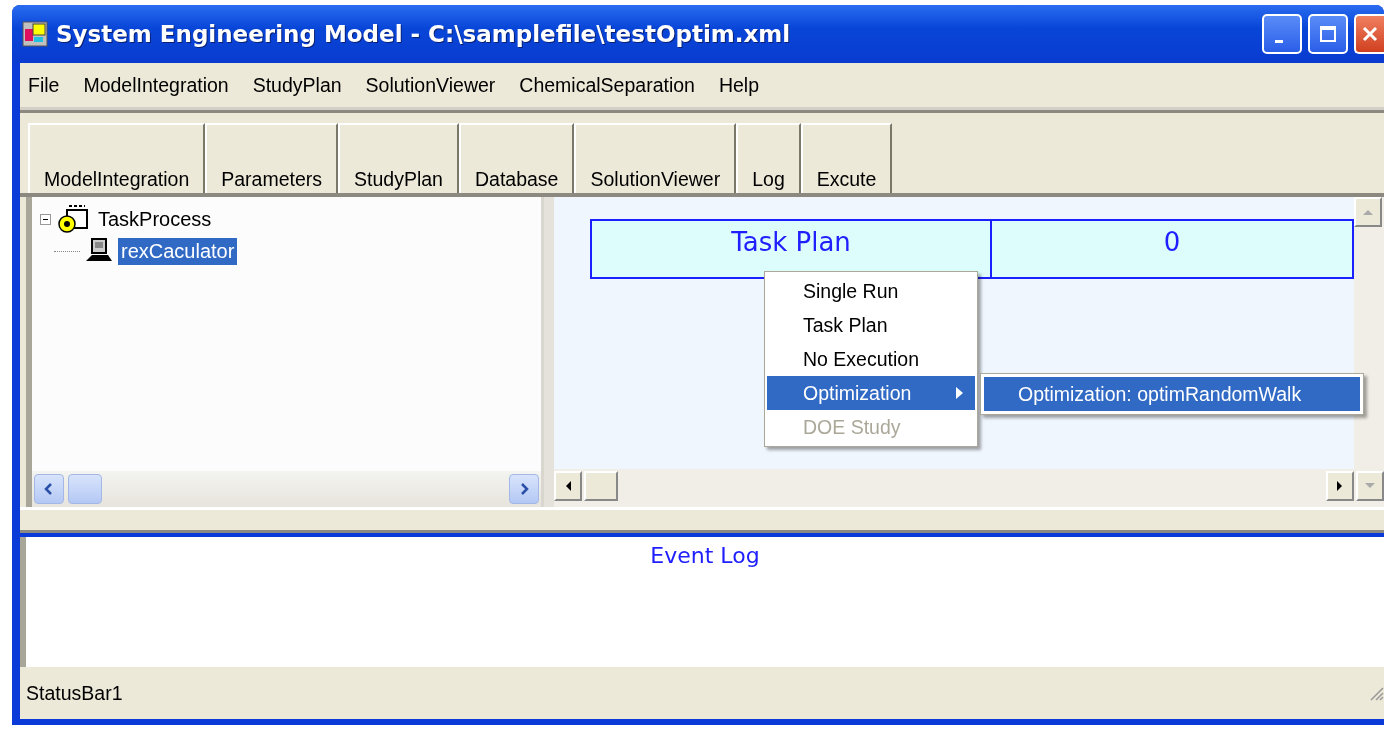  What do you see at coordinates (846, 158) in the screenshot?
I see `toolbar-tab: Excute` at bounding box center [846, 158].